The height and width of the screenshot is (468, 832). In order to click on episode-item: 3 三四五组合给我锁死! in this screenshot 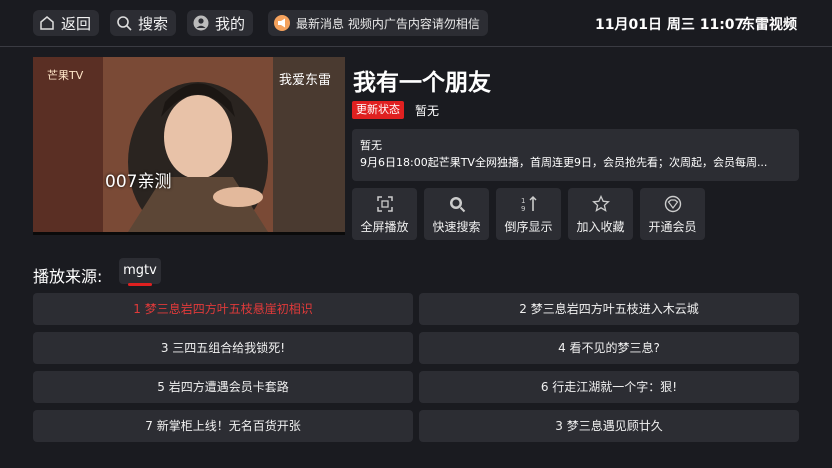, I will do `click(223, 348)`.